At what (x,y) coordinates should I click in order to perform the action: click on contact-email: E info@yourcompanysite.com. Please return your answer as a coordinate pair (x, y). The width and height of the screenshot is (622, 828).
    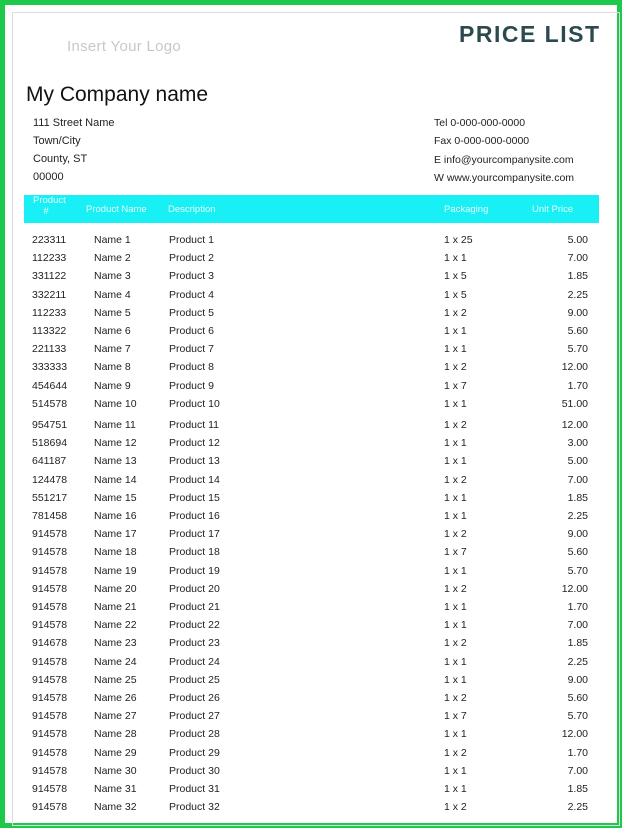
    Looking at the image, I should click on (504, 160).